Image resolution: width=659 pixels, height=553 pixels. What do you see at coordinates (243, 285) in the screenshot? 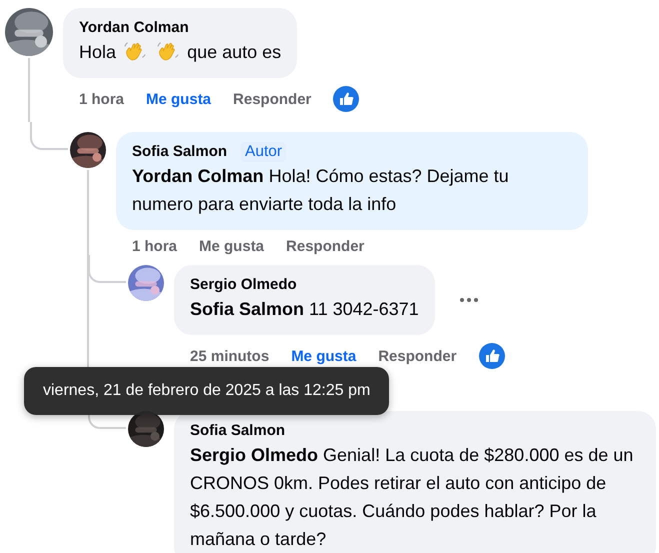
I see `author-name: Sergio Olmedo` at bounding box center [243, 285].